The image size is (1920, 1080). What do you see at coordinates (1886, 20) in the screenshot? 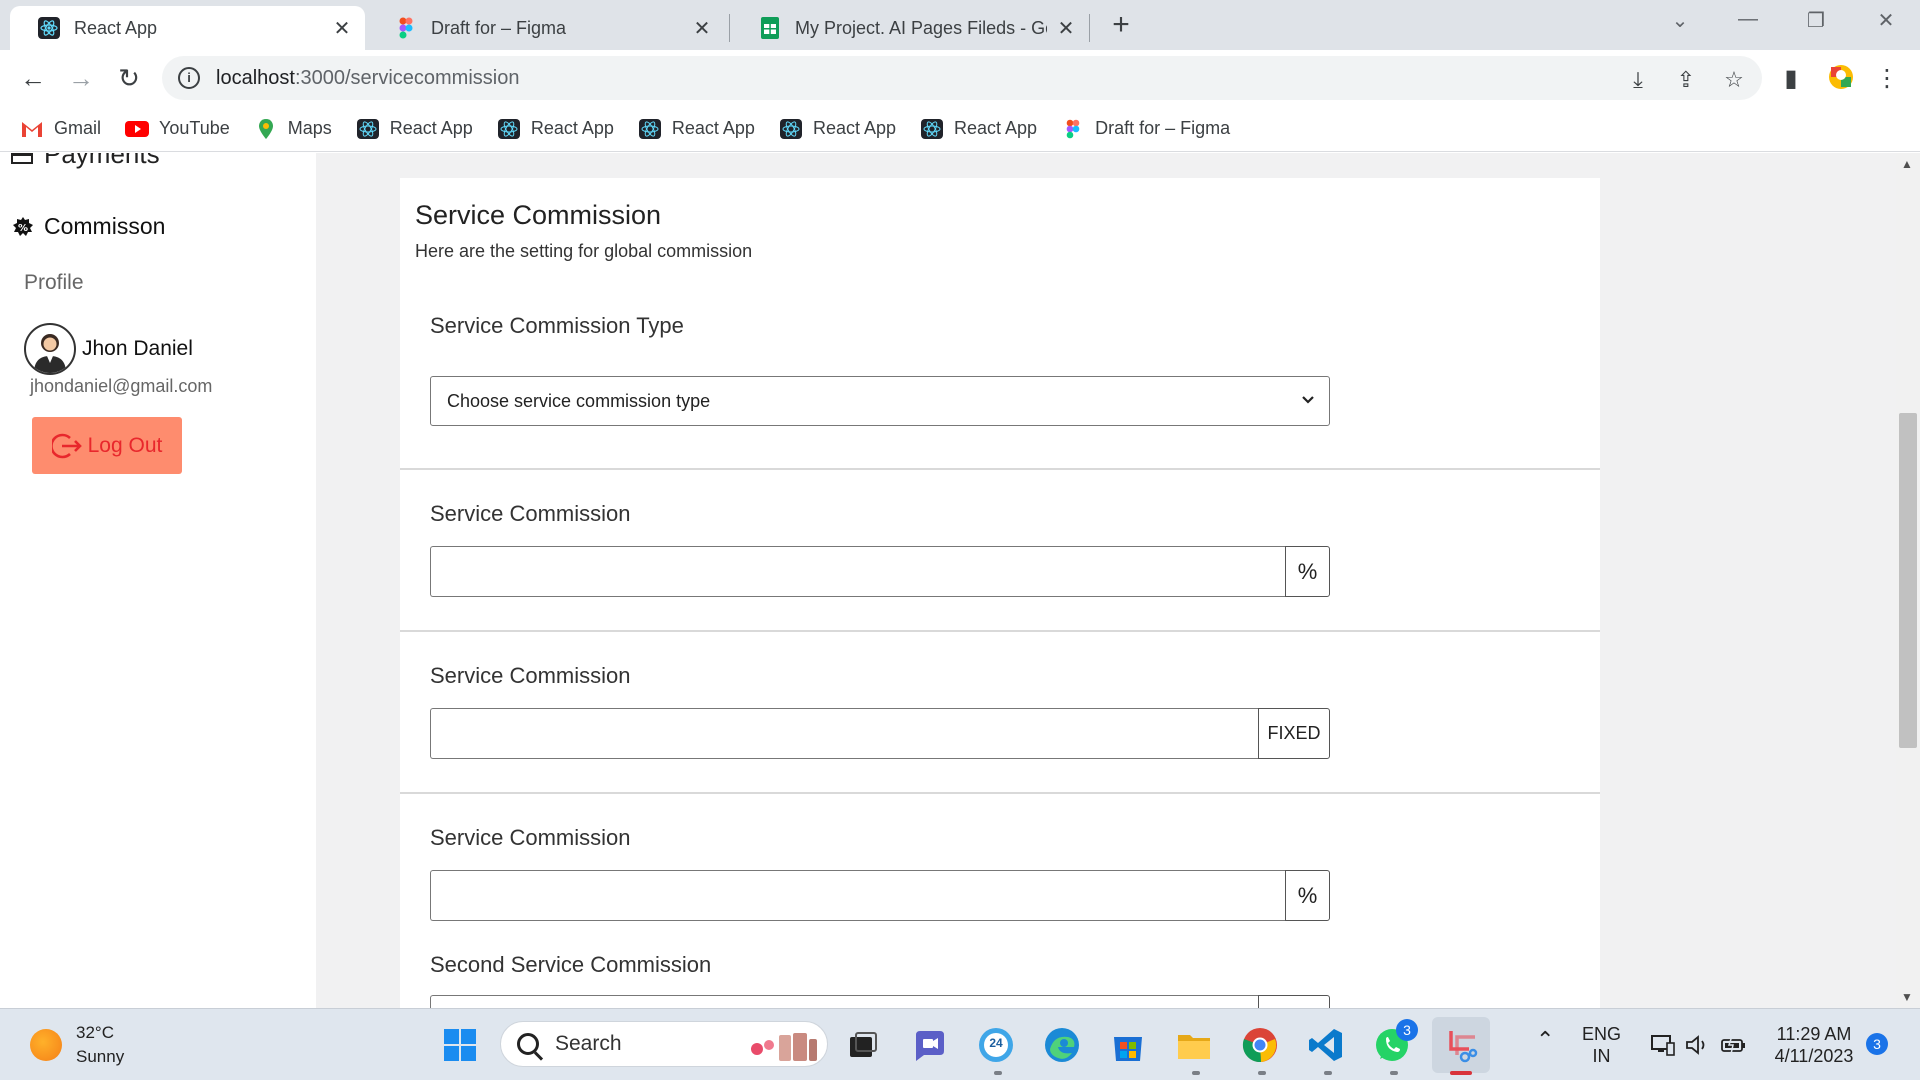
I see `close-window-button: ✕` at bounding box center [1886, 20].